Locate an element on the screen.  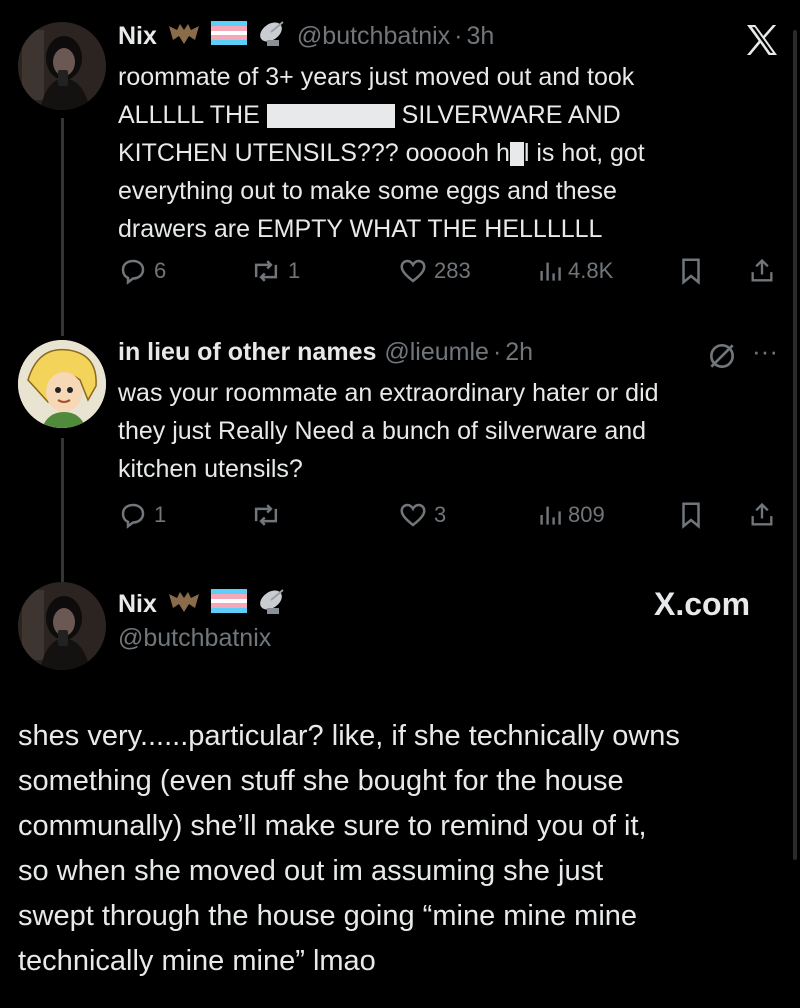
like-count: 283 is located at coordinates (452, 270).